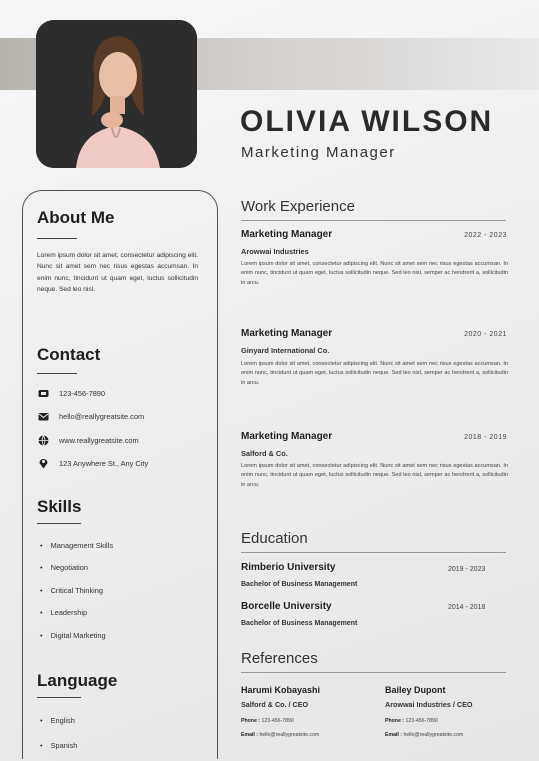 This screenshot has width=539, height=761. I want to click on contact-phone-text: 123-456-7890, so click(82, 393).